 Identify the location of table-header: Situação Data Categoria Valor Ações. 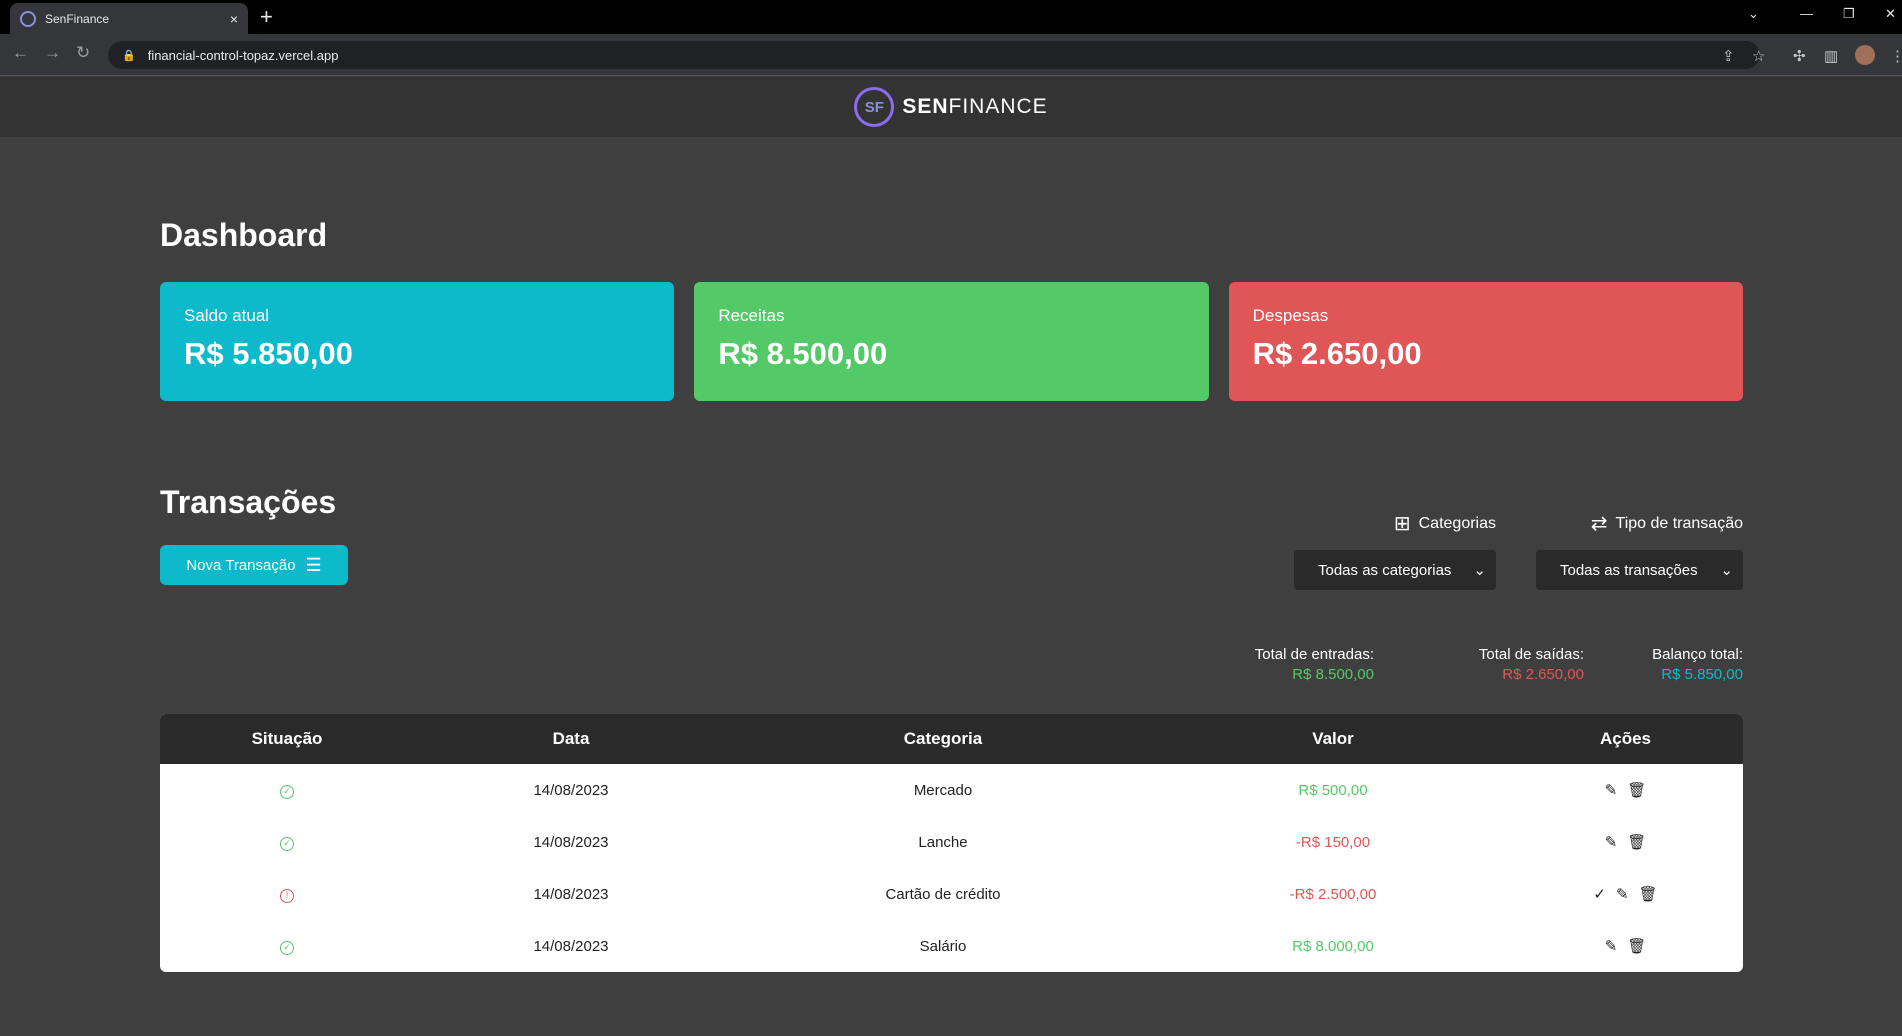
(951, 739).